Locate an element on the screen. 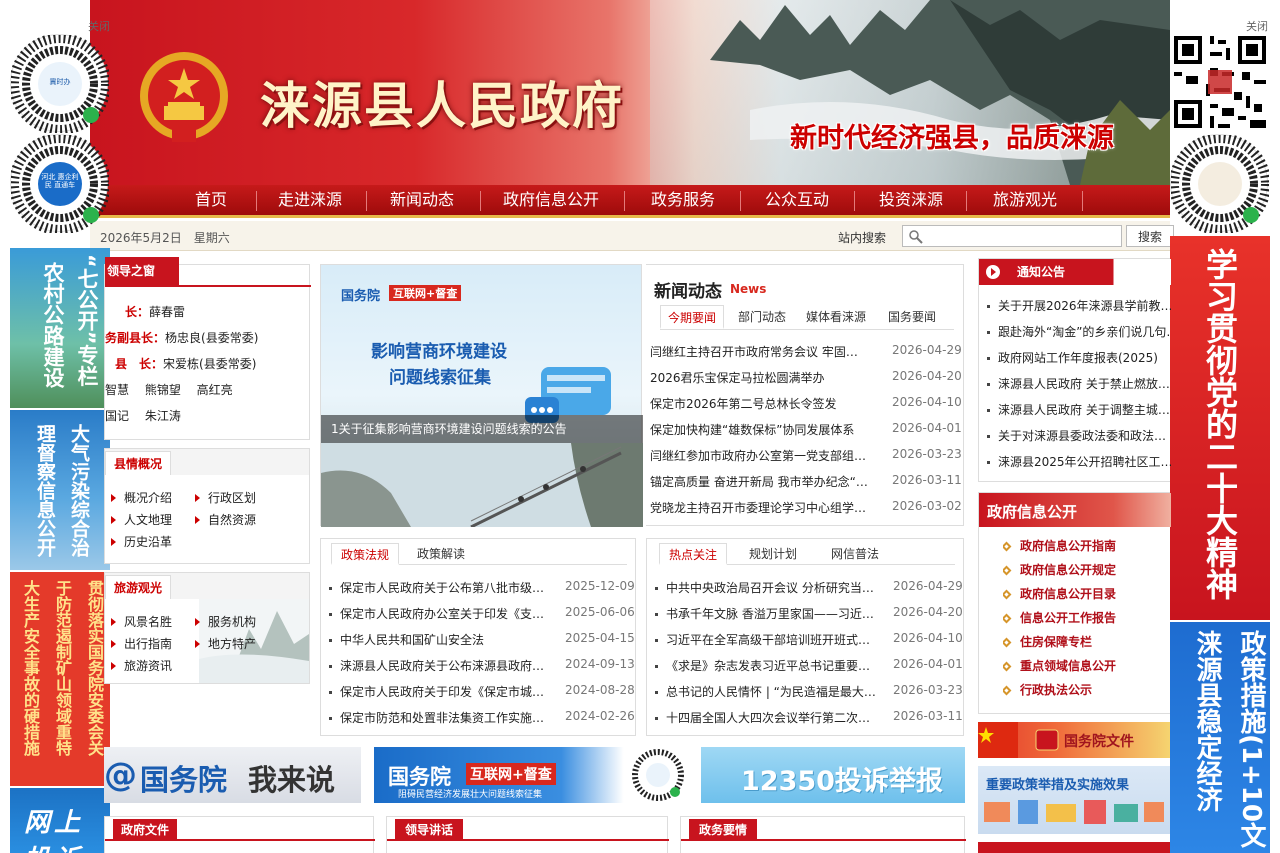 The width and height of the screenshot is (1280, 853). link-specialty: 地方特产 is located at coordinates (225, 643).